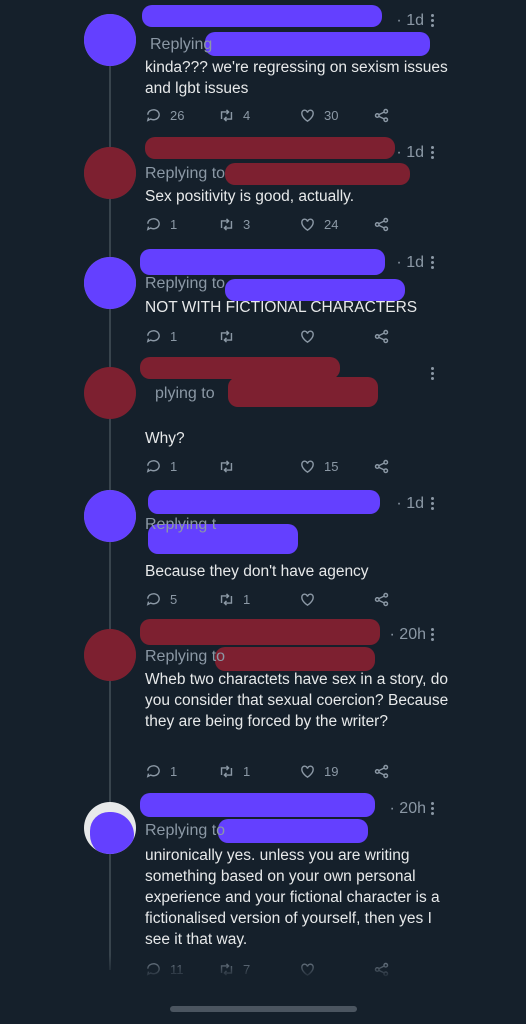 Image resolution: width=526 pixels, height=1024 pixels. I want to click on like-count: 19, so click(331, 771).